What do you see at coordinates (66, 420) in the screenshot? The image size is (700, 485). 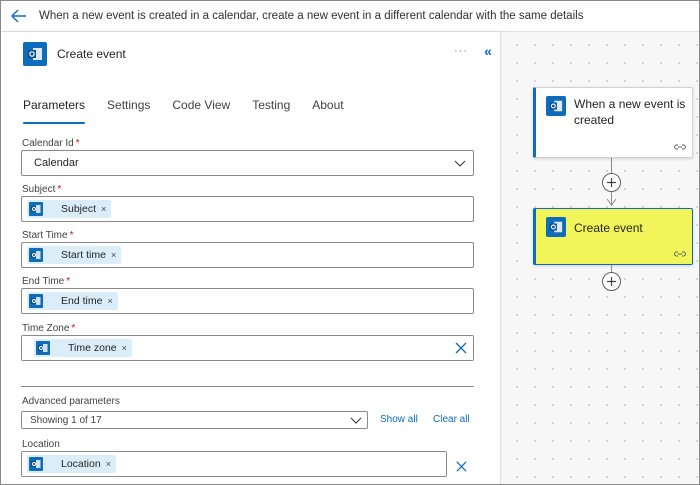 I see `advanced-parameters-value: Showing 1 of 17` at bounding box center [66, 420].